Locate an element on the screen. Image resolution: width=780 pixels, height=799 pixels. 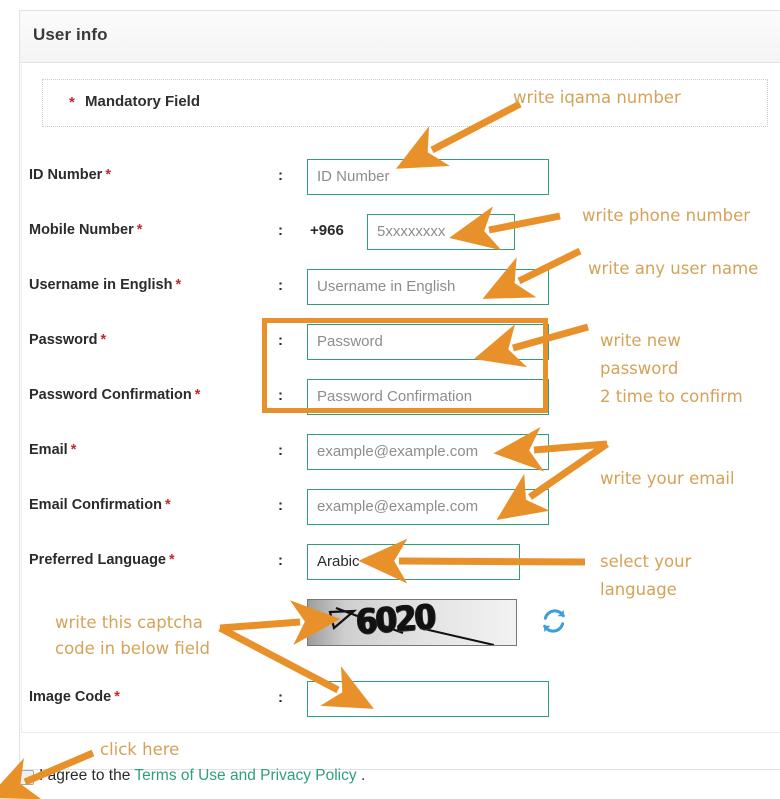
label-email-confirmation: Email Confirmation * is located at coordinates (100, 505).